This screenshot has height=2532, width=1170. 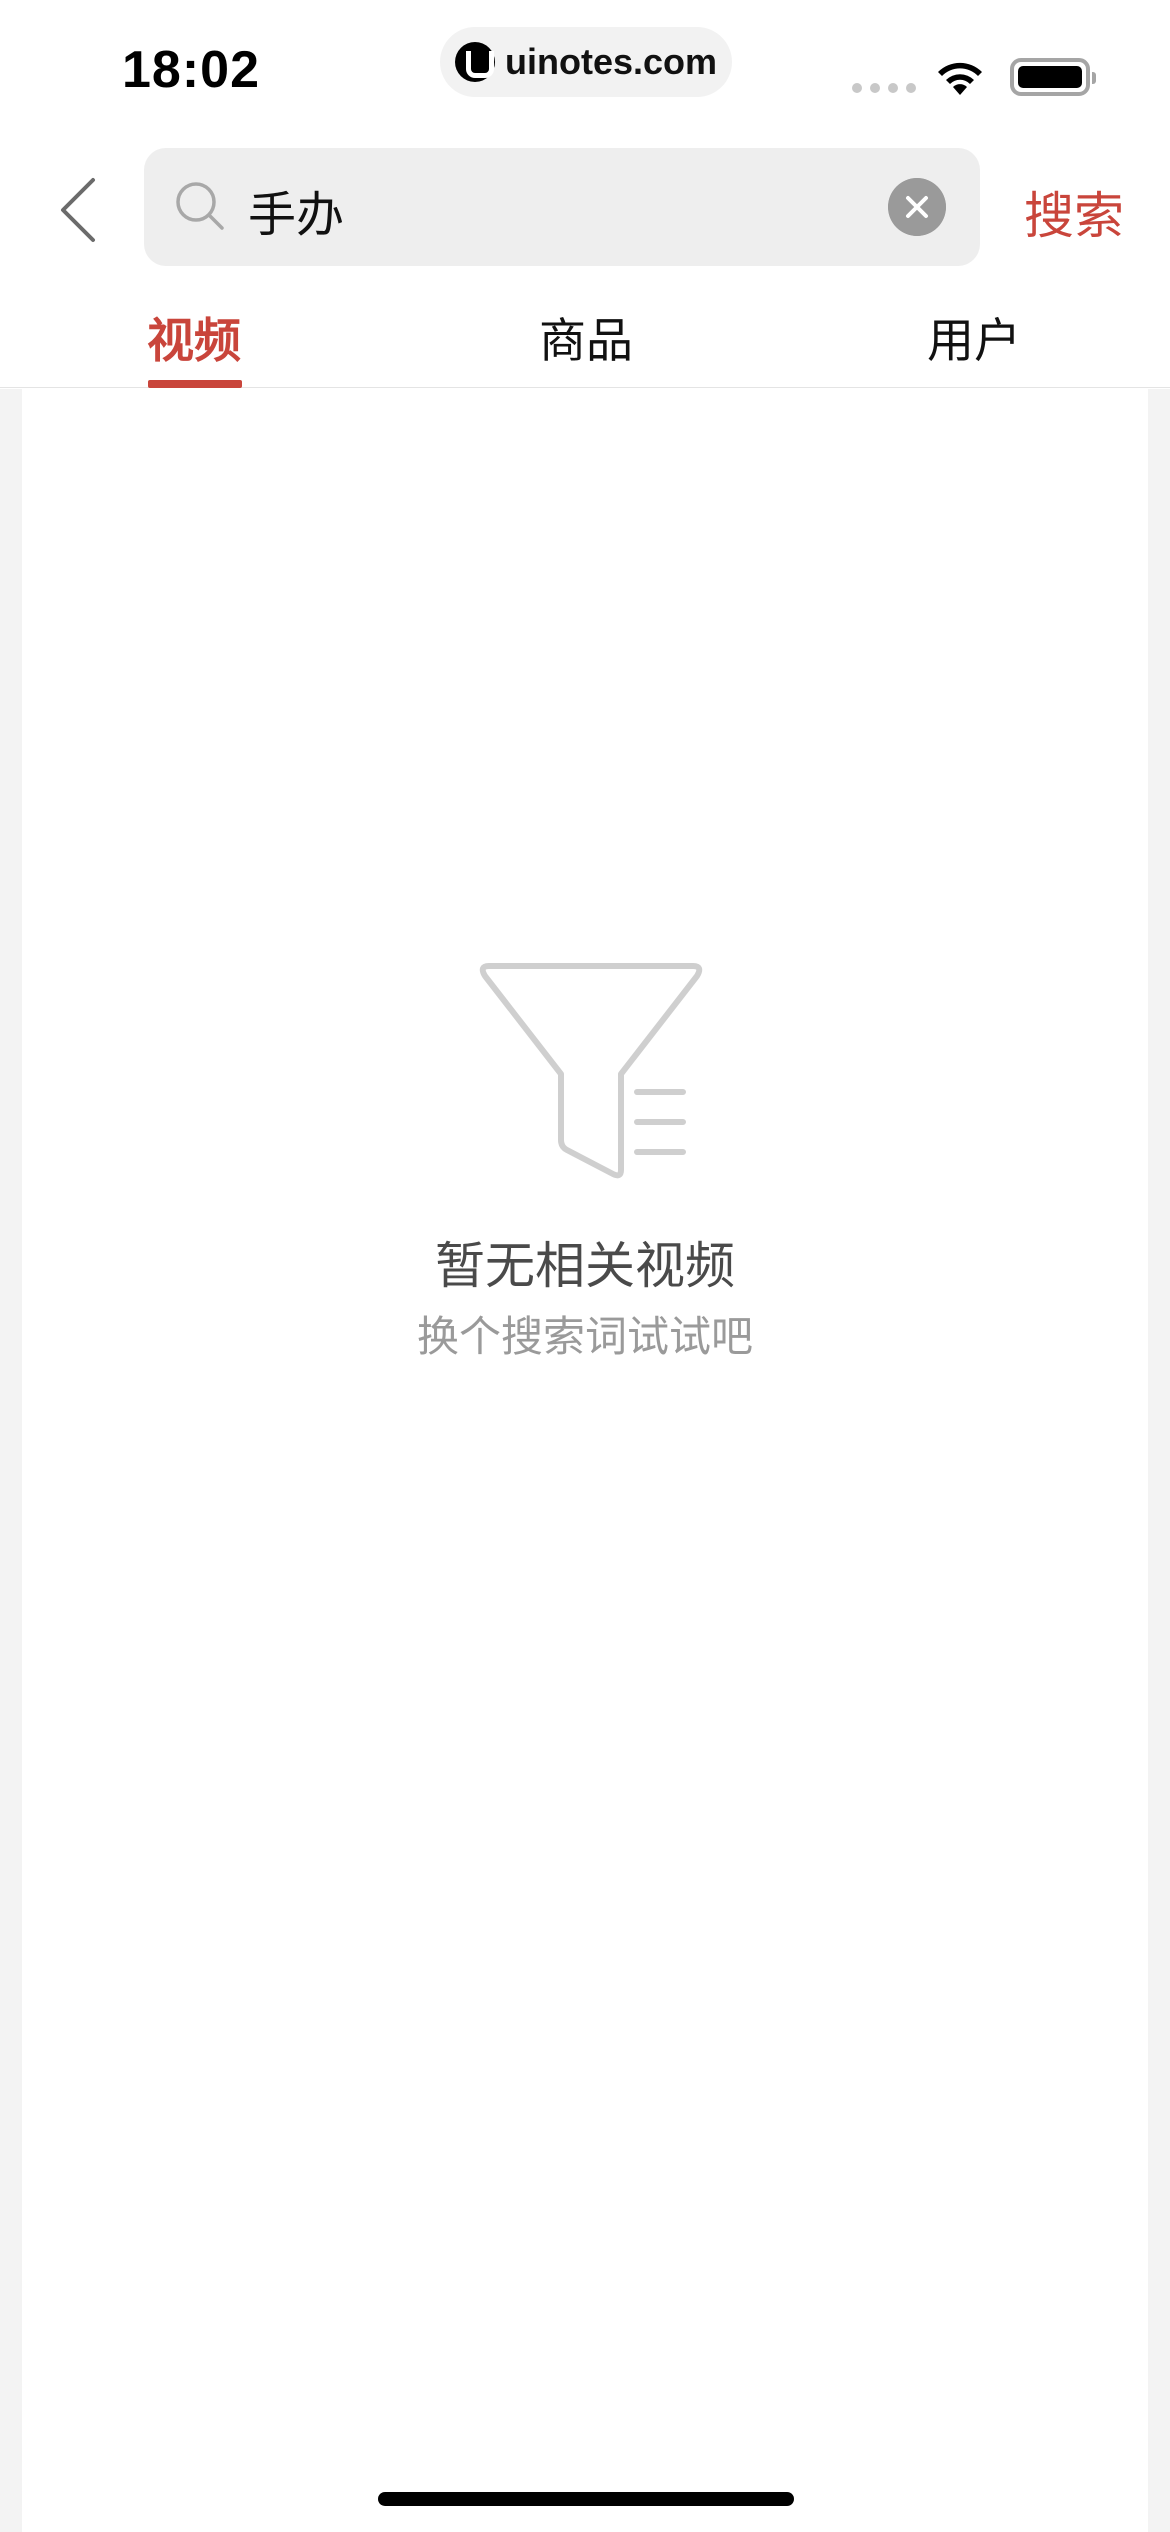 What do you see at coordinates (195, 384) in the screenshot?
I see `active-tab-indicator` at bounding box center [195, 384].